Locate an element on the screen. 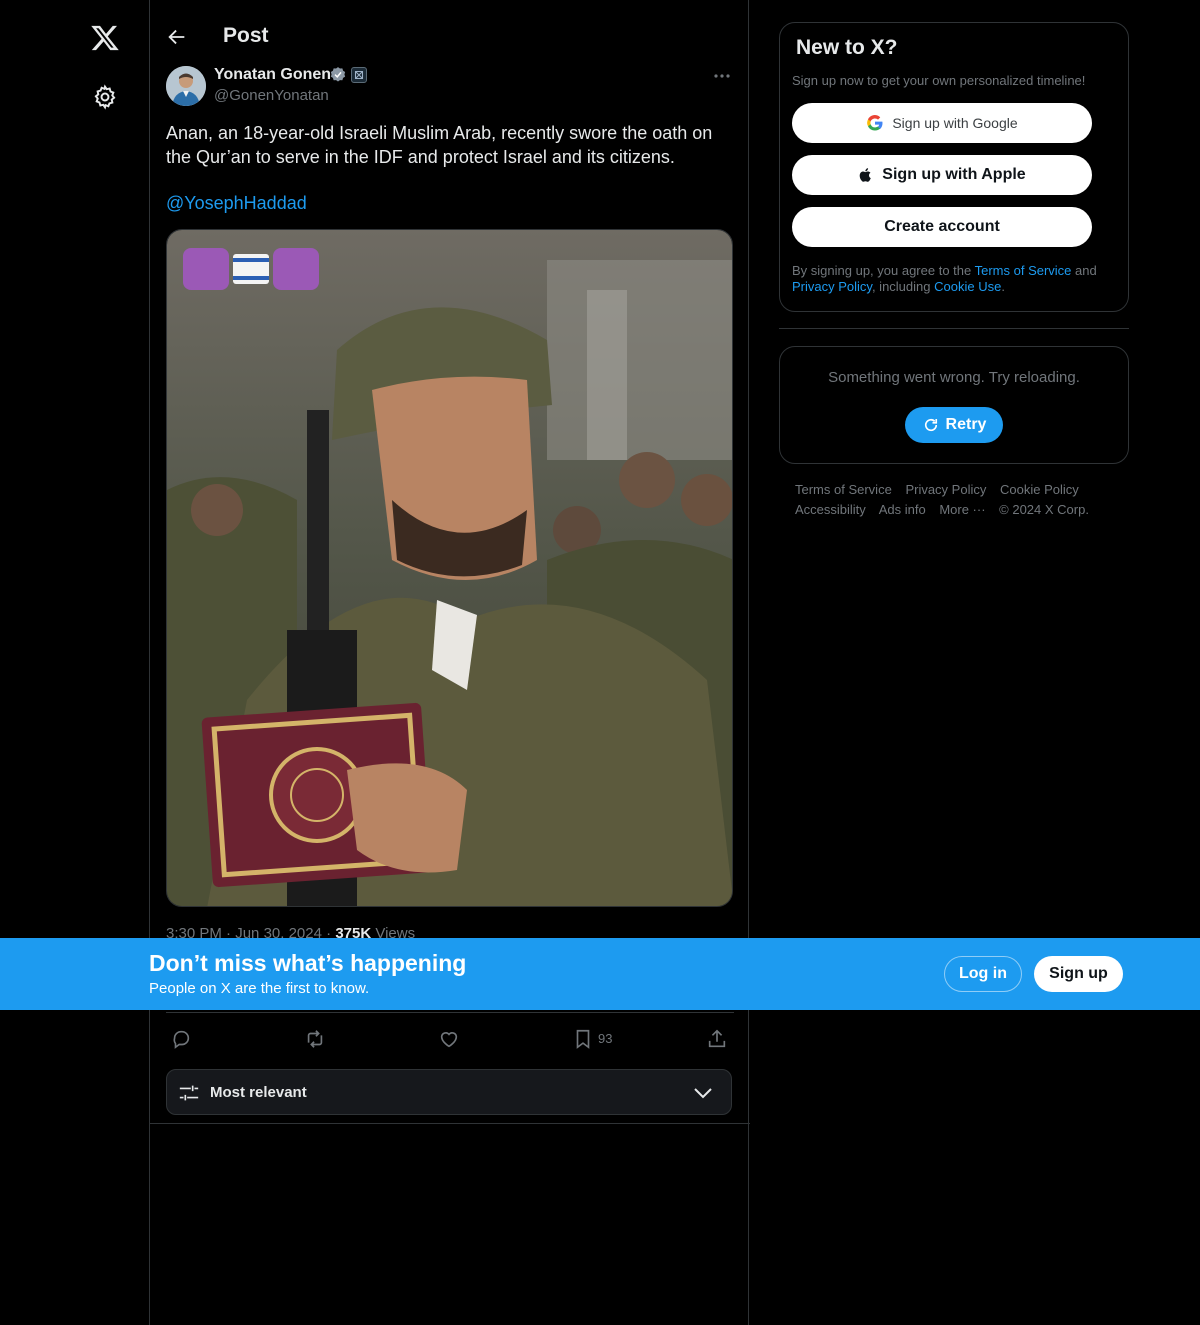  footer-more: More ··· is located at coordinates (962, 509).